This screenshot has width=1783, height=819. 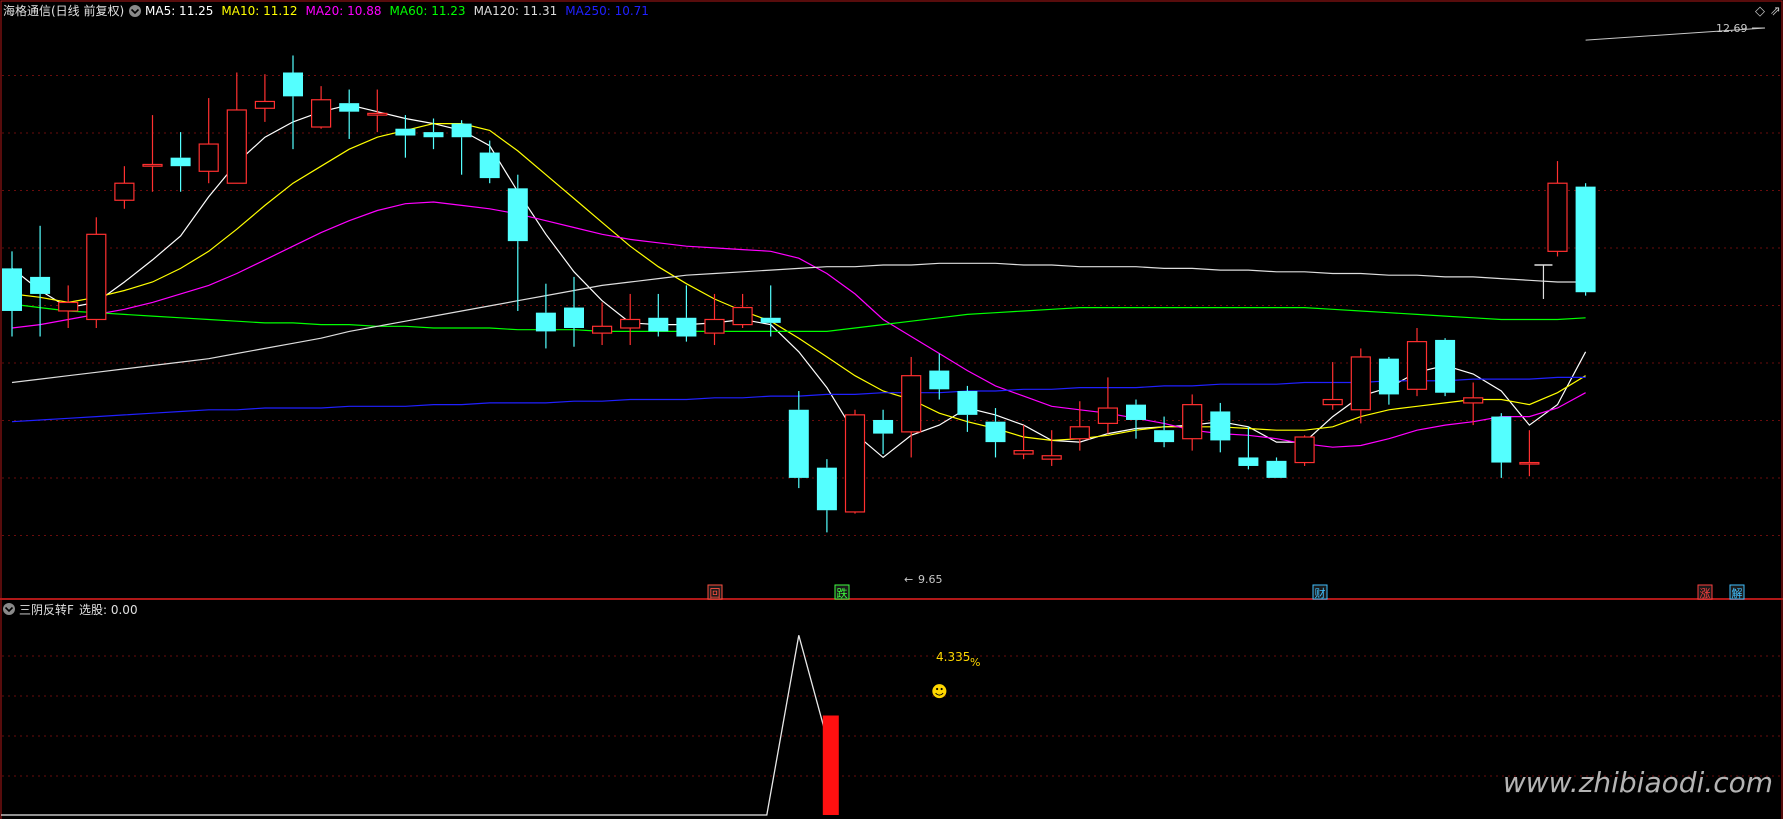 What do you see at coordinates (930, 579) in the screenshot?
I see `low-label: 9.65` at bounding box center [930, 579].